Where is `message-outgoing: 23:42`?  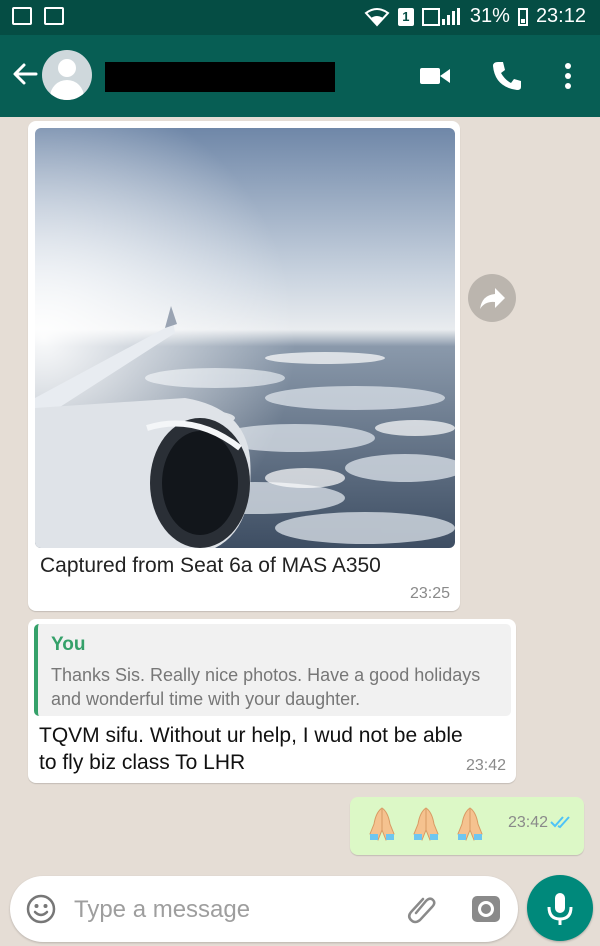 message-outgoing: 23:42 is located at coordinates (467, 826).